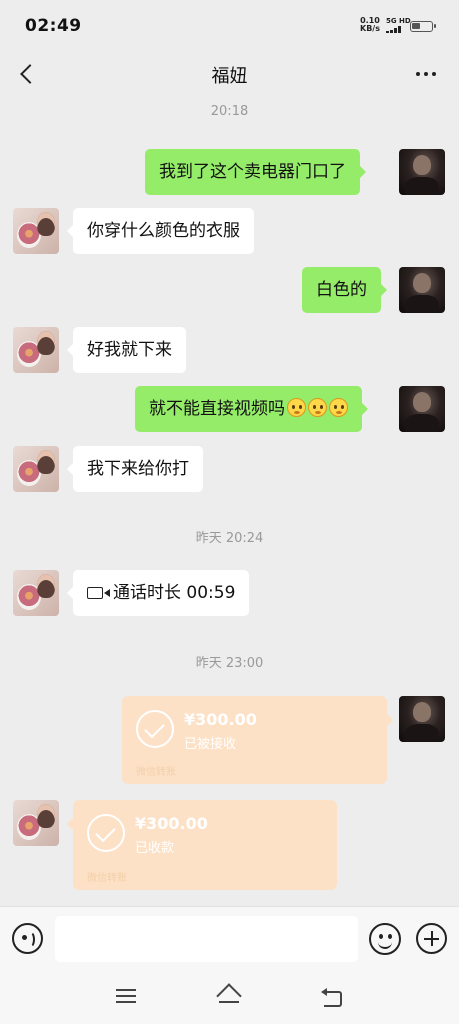 The width and height of the screenshot is (459, 1024). Describe the element at coordinates (398, 21) in the screenshot. I see `signal-label: 5G HD` at that location.